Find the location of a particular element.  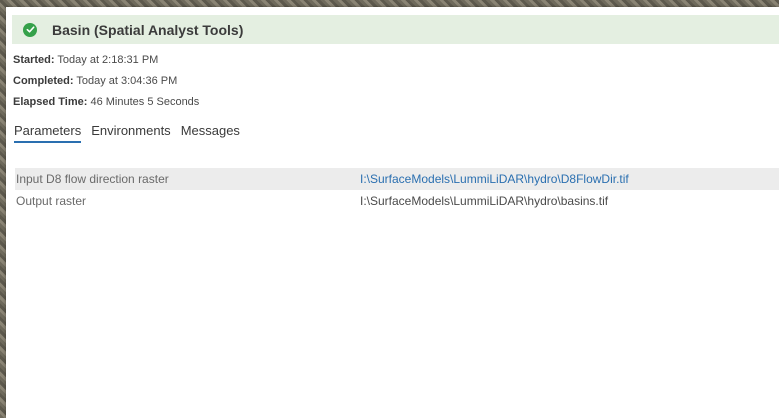

tab-parameters: Parameters is located at coordinates (48, 133).